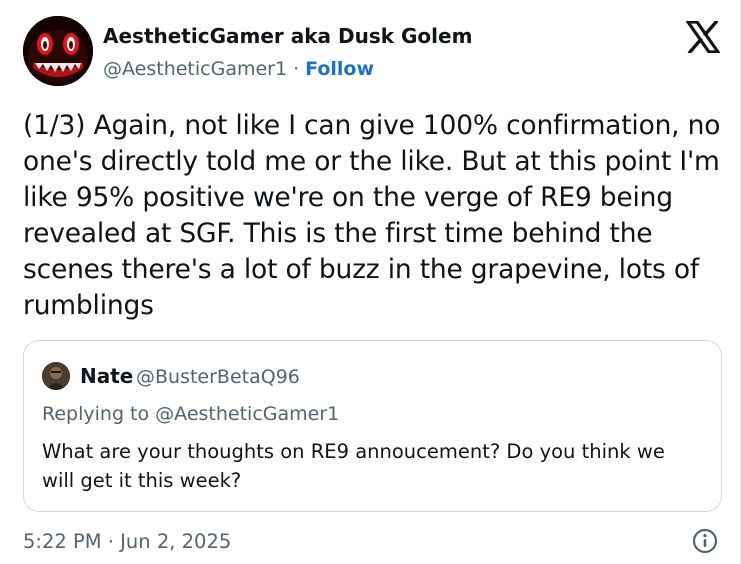  I want to click on quoted-author-avatar, so click(56, 376).